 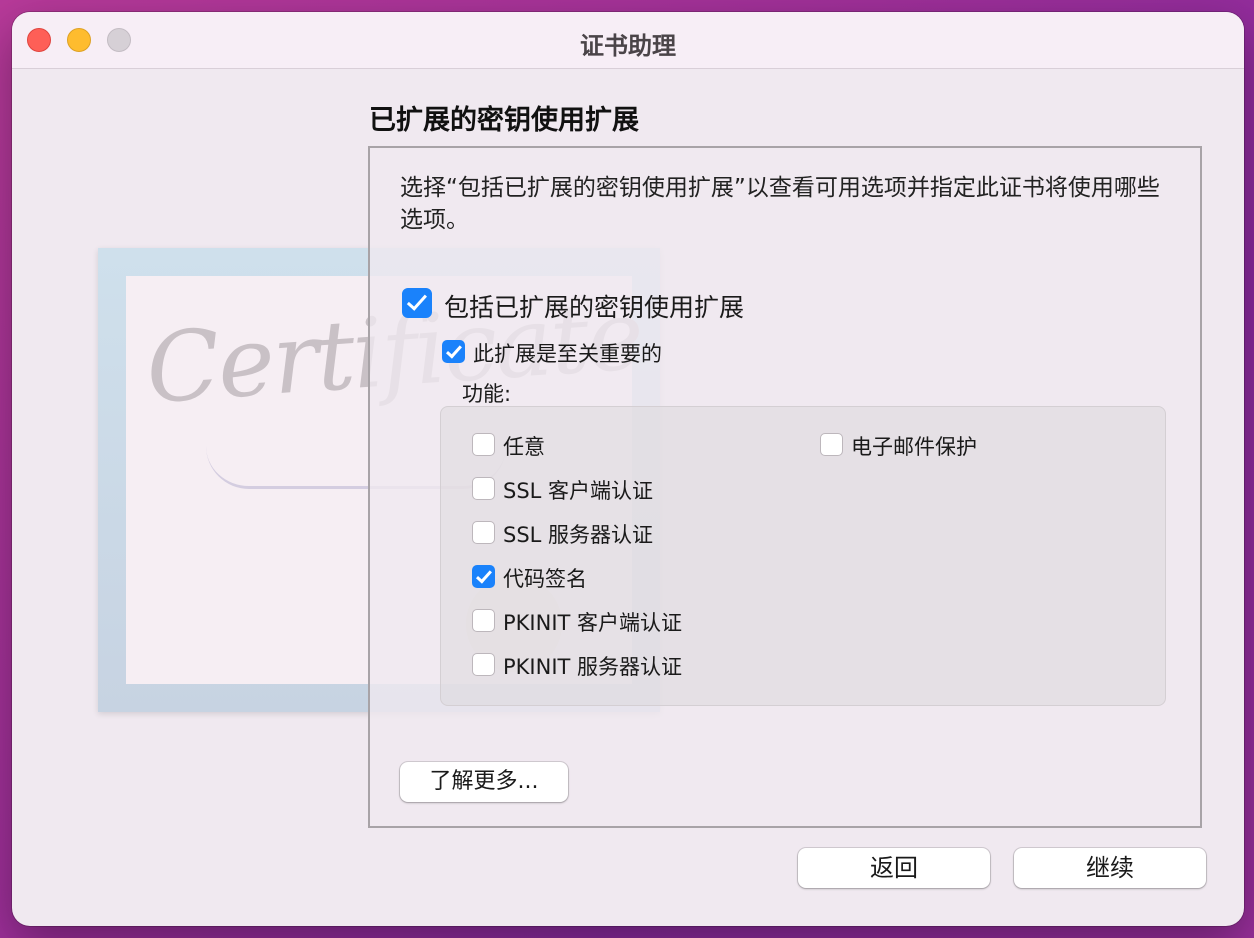 What do you see at coordinates (594, 306) in the screenshot?
I see `include-extension-label: 包括已扩展的密钥使用扩展` at bounding box center [594, 306].